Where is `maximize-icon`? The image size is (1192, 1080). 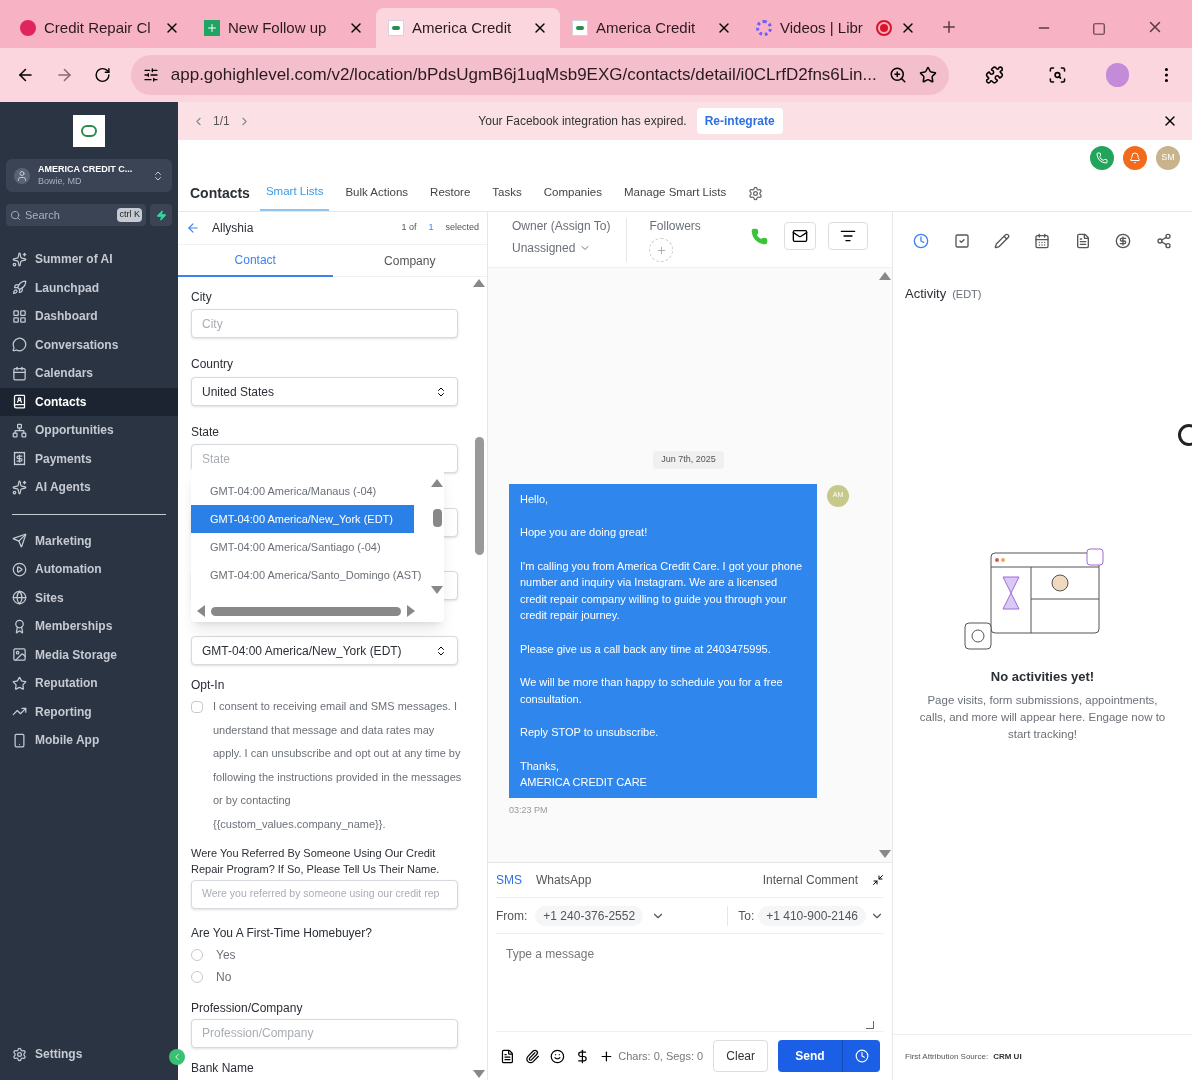
maximize-icon is located at coordinates (1099, 29).